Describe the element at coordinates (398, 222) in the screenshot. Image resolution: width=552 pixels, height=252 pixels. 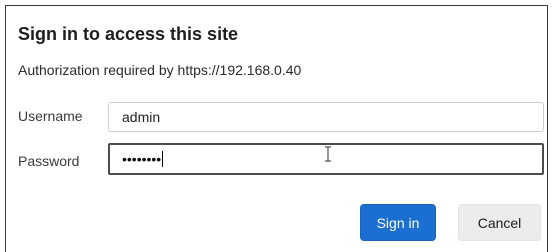
I see `sign-in-button: Sign in` at that location.